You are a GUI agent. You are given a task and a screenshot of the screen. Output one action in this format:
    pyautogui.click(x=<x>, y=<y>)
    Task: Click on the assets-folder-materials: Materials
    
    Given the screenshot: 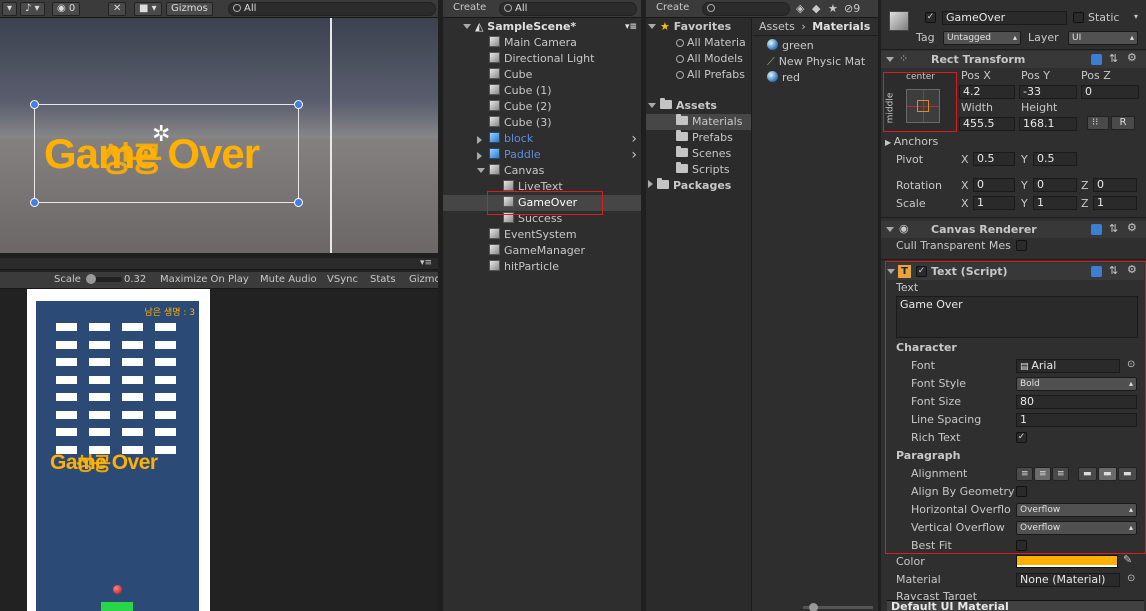 What is the action you would take?
    pyautogui.click(x=698, y=122)
    